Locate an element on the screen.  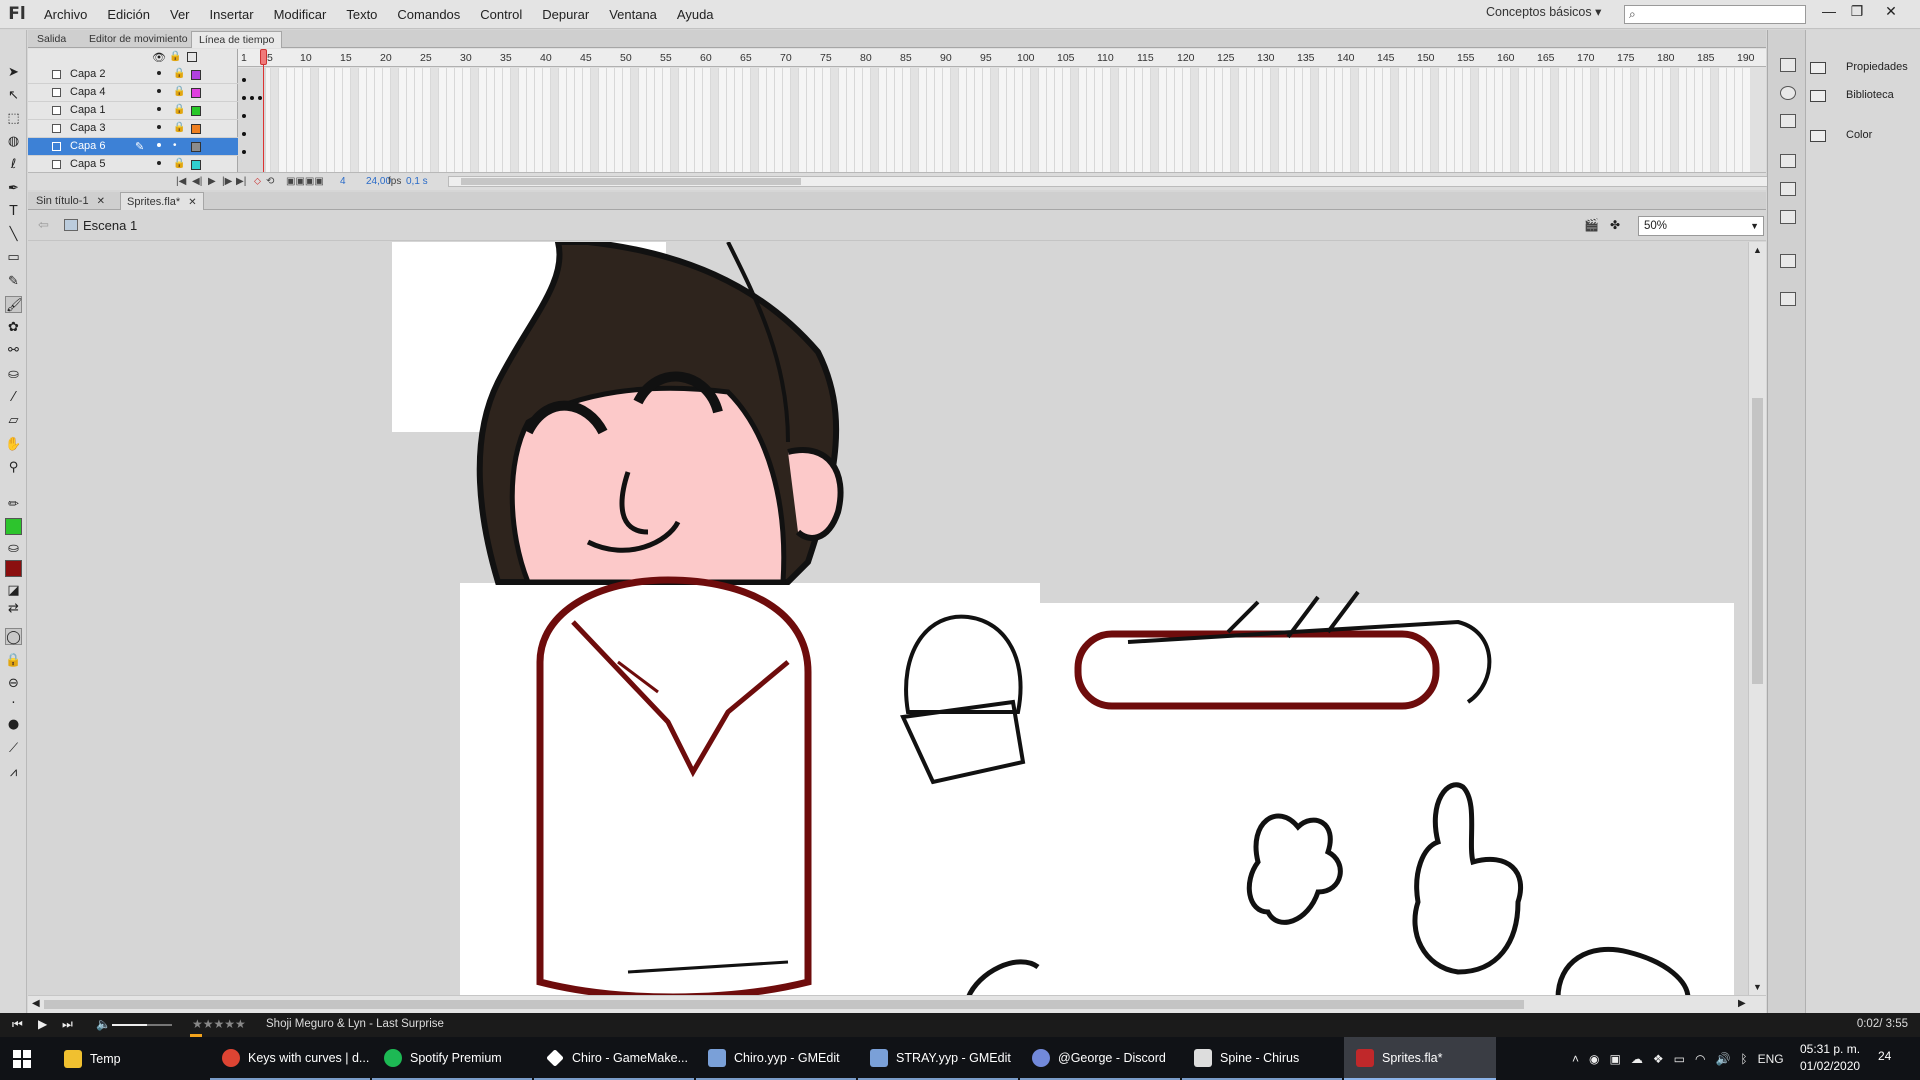
tilt-icon: ⩘ is located at coordinates (13, 772).